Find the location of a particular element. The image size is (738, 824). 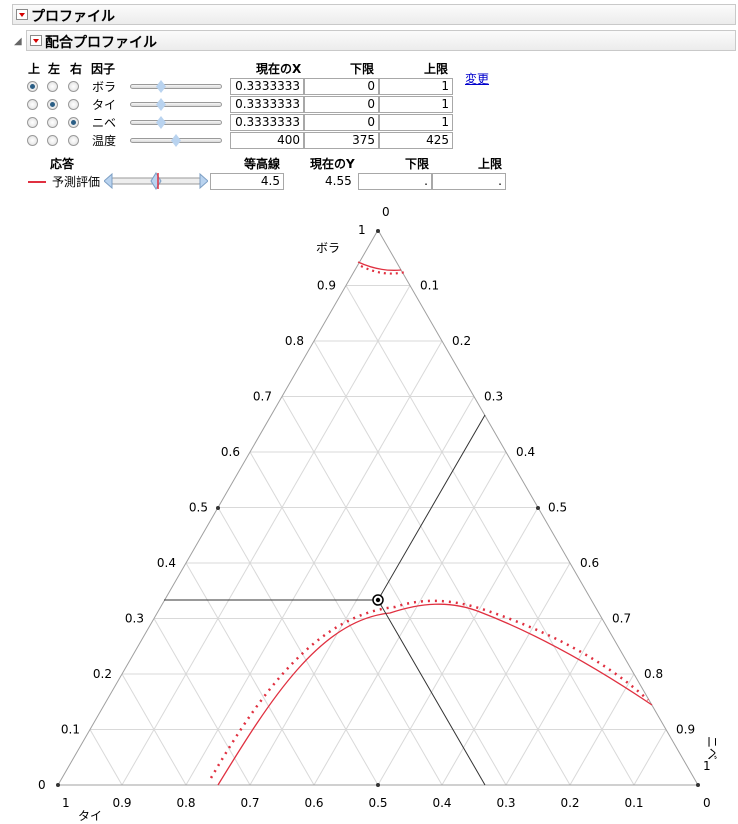

tick-label-top-axis: 0.1 is located at coordinates (70, 730).